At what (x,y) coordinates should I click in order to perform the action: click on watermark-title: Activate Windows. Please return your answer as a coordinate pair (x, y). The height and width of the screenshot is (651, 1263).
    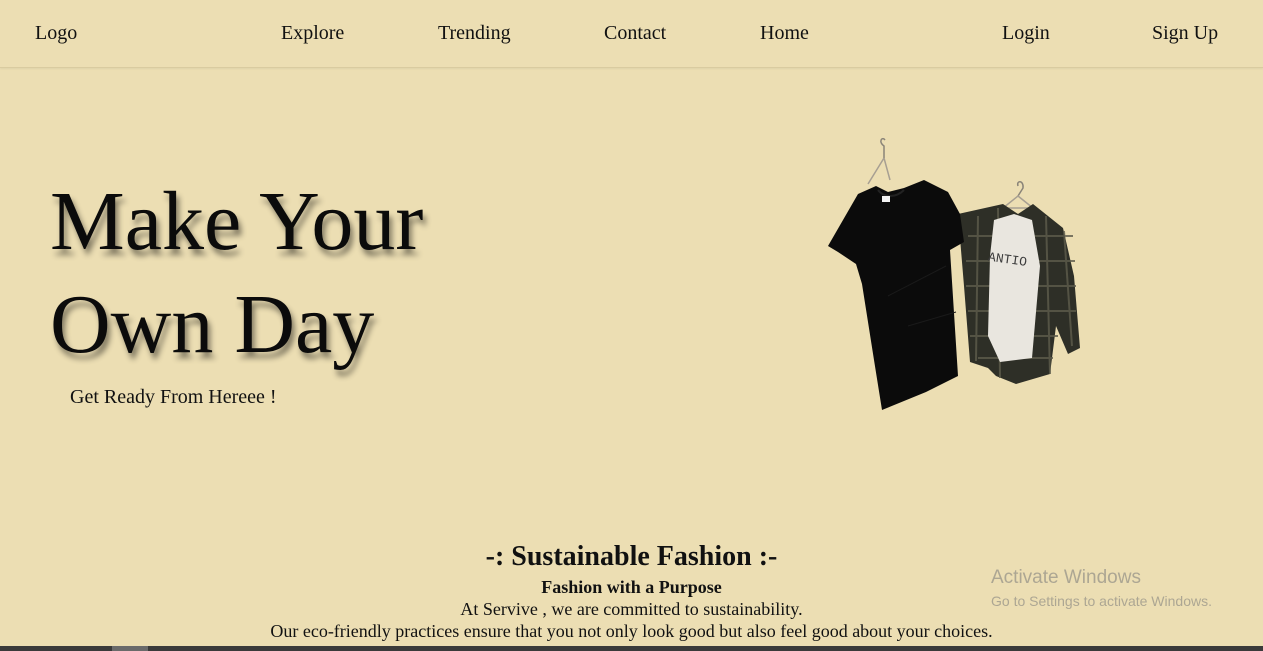
    Looking at the image, I should click on (1066, 577).